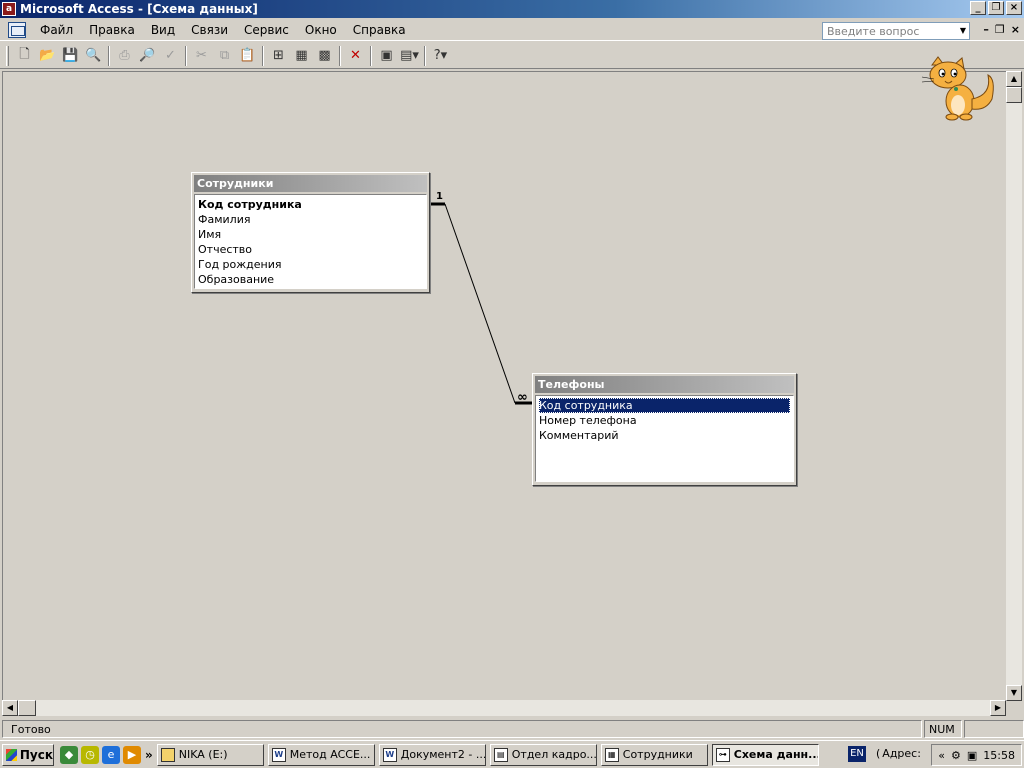 This screenshot has height=768, width=1024. What do you see at coordinates (201, 56) in the screenshot?
I see `cut-icon: ✂` at bounding box center [201, 56].